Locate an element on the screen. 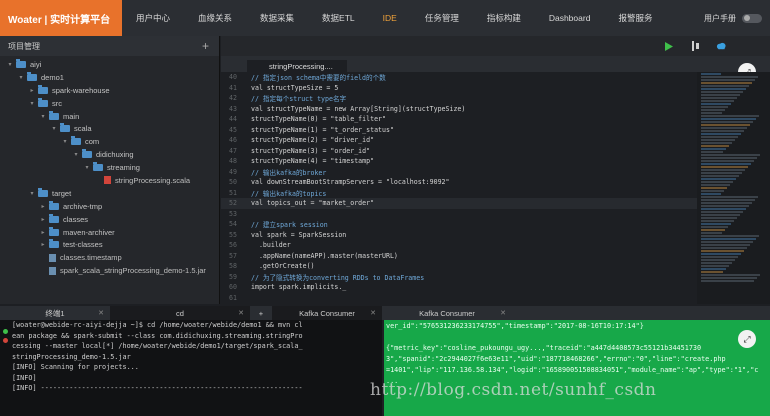  code-minimap is located at coordinates (733, 188).